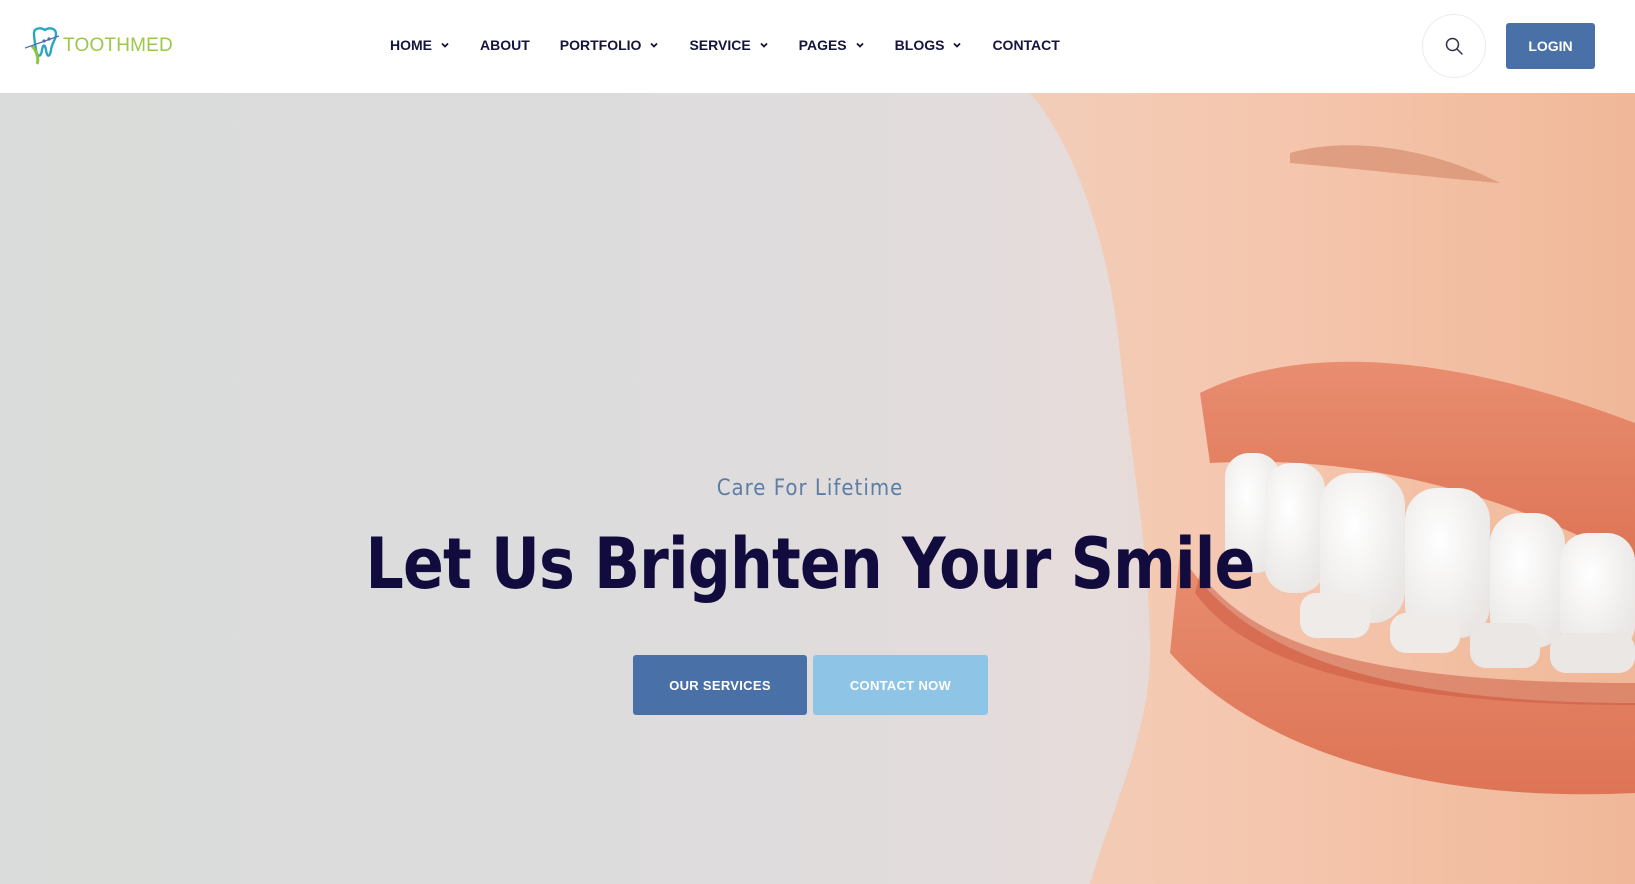 The image size is (1635, 884). I want to click on brand-logo: TOOTHMED, so click(99, 45).